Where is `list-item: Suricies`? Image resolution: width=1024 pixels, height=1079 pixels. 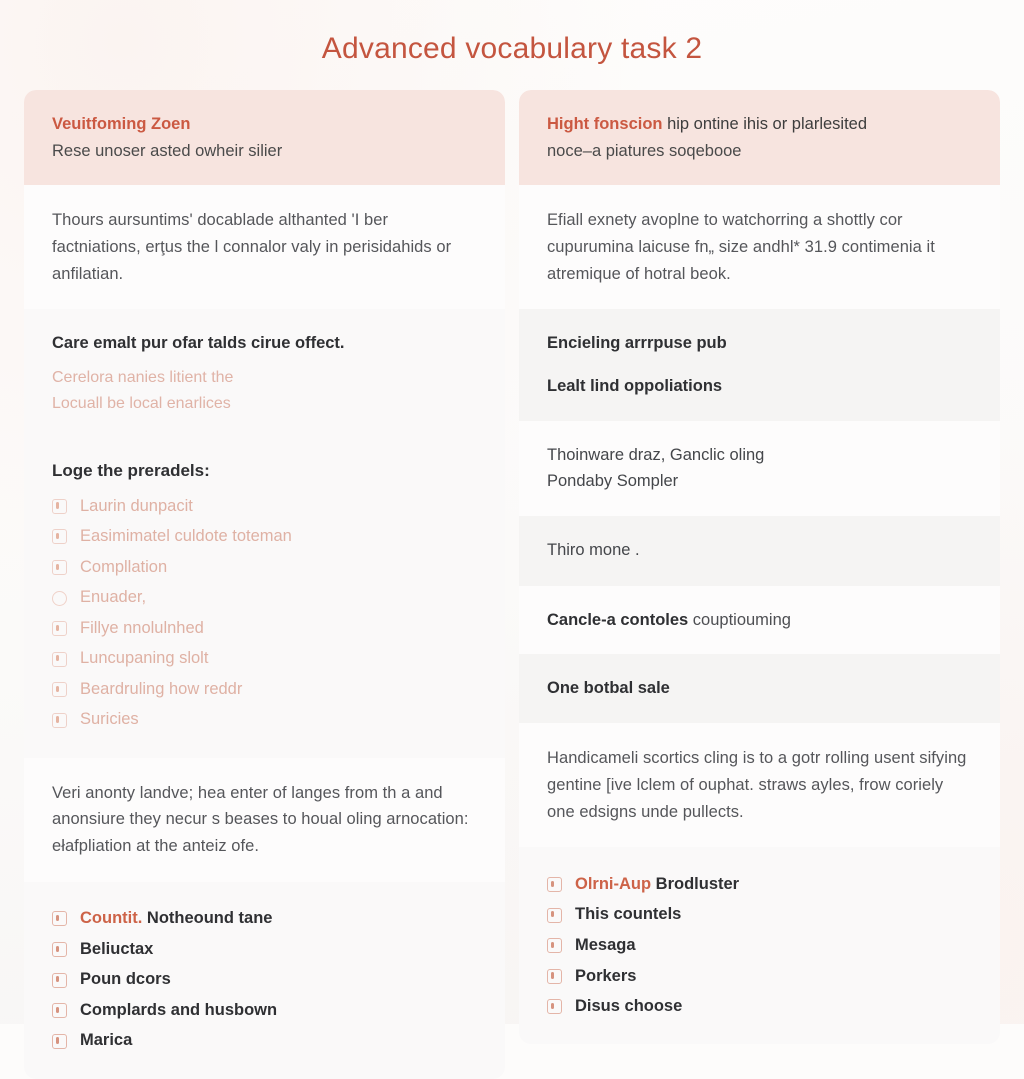
list-item: Suricies is located at coordinates (264, 720).